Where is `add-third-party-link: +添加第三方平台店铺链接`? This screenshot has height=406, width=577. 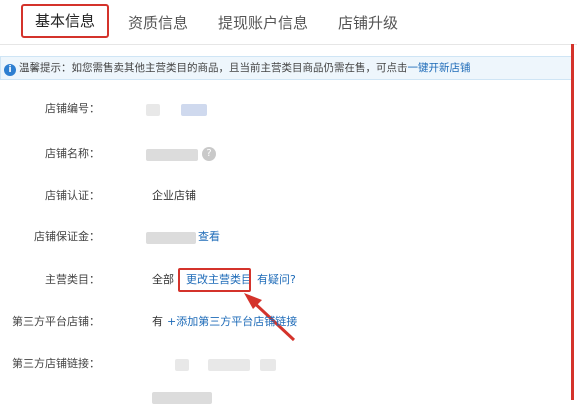 add-third-party-link: +添加第三方平台店铺链接 is located at coordinates (232, 322).